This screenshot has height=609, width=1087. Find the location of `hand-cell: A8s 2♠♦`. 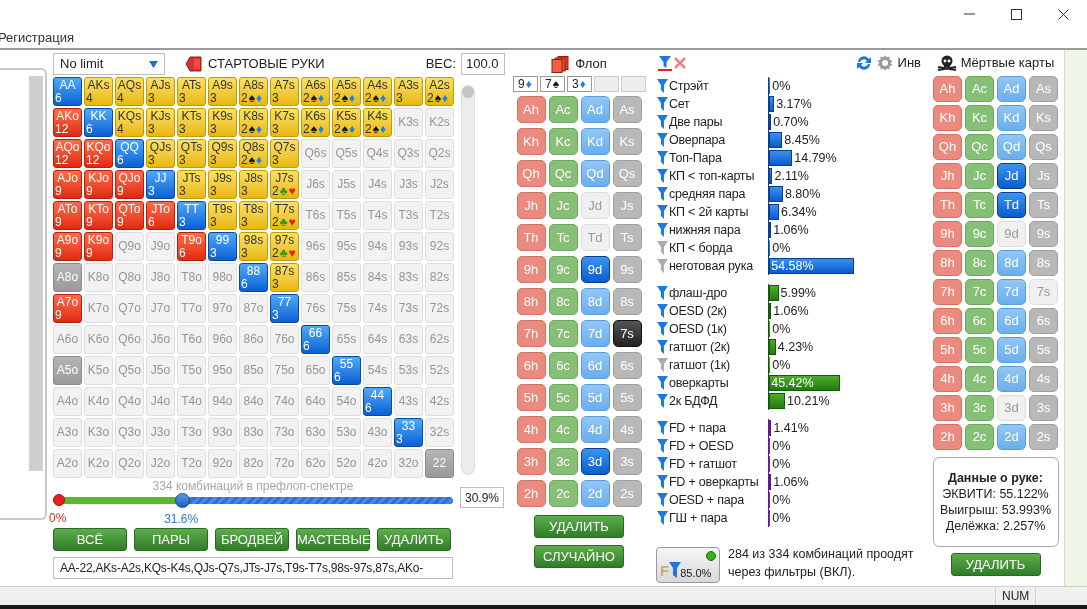

hand-cell: A8s 2♠♦ is located at coordinates (253, 91).